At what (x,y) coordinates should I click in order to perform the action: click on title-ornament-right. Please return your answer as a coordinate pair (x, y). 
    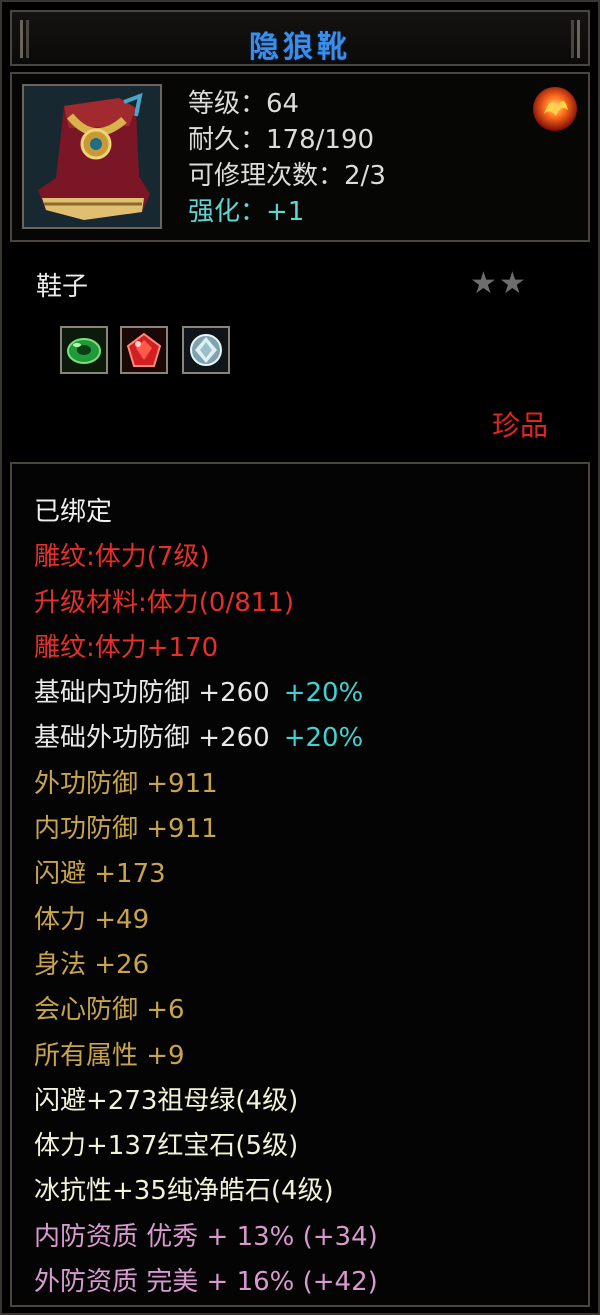
    Looking at the image, I should click on (578, 39).